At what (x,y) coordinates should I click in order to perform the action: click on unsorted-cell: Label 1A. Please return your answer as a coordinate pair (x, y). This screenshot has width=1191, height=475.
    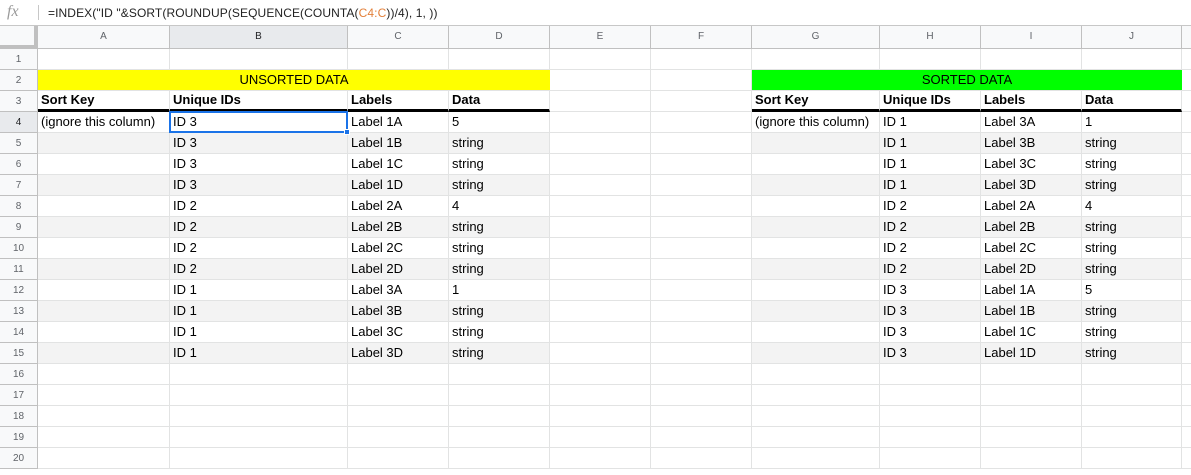
    Looking at the image, I should click on (398, 122).